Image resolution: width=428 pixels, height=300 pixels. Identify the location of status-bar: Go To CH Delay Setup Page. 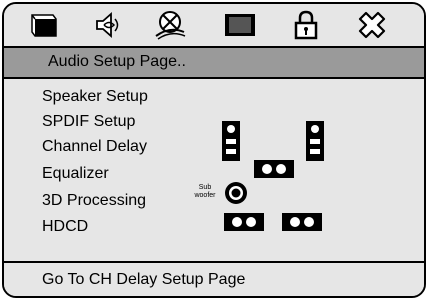
(214, 278).